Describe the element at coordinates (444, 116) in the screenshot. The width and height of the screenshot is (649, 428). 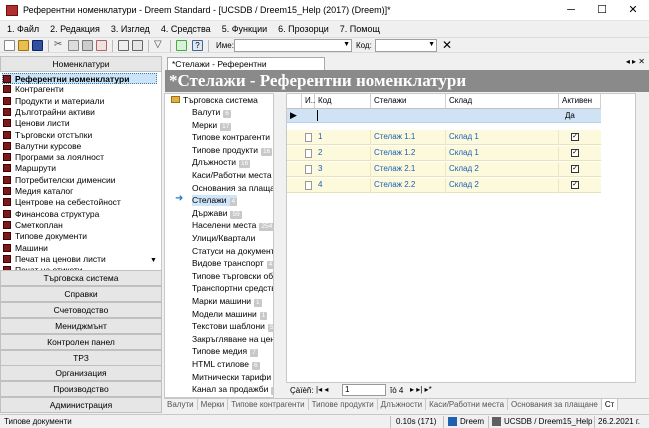
I see `new-row: ▶ Да` at that location.